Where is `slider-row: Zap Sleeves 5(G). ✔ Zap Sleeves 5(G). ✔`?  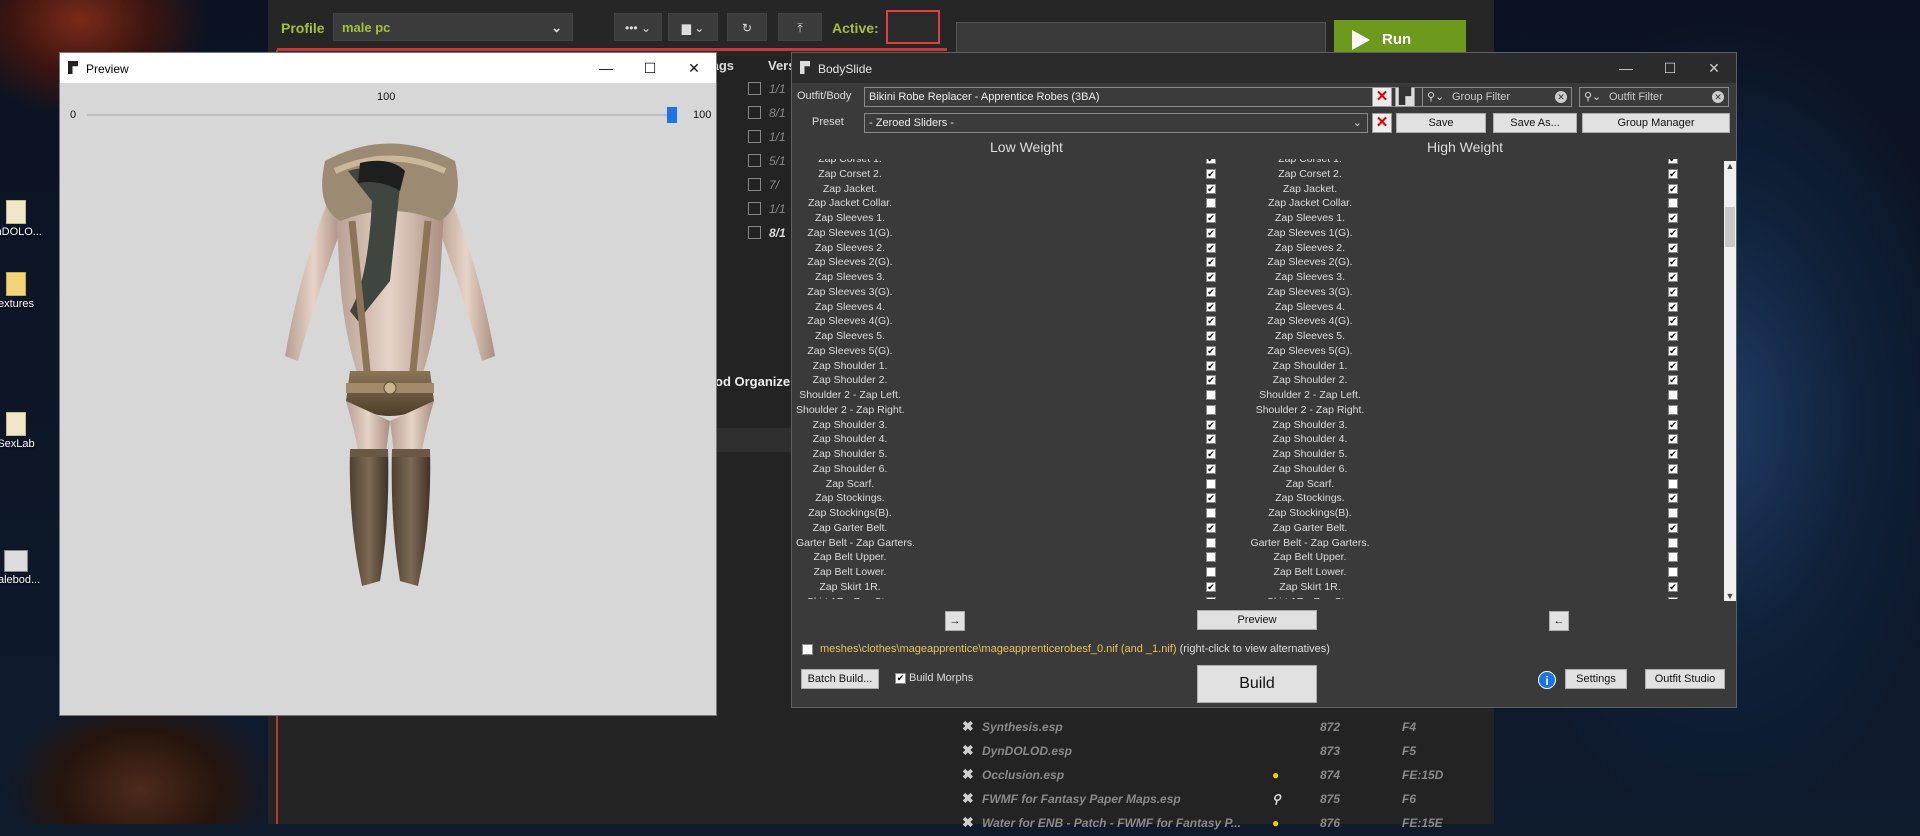 slider-row: Zap Sleeves 5(G). ✔ Zap Sleeves 5(G). ✔ is located at coordinates (1256, 352).